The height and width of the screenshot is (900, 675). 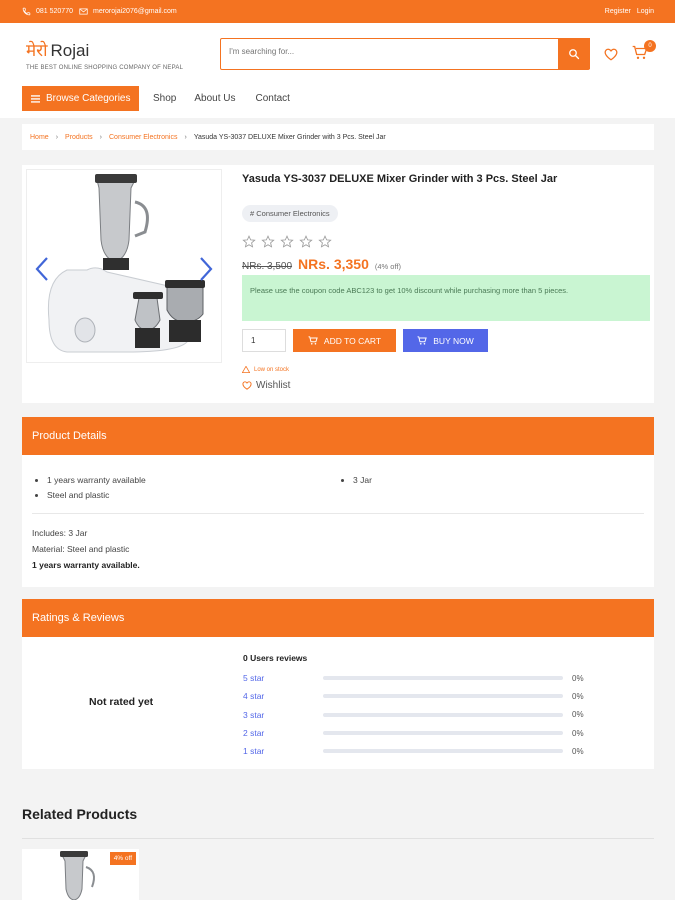 What do you see at coordinates (283, 733) in the screenshot?
I see `rating-star-link: 2 star` at bounding box center [283, 733].